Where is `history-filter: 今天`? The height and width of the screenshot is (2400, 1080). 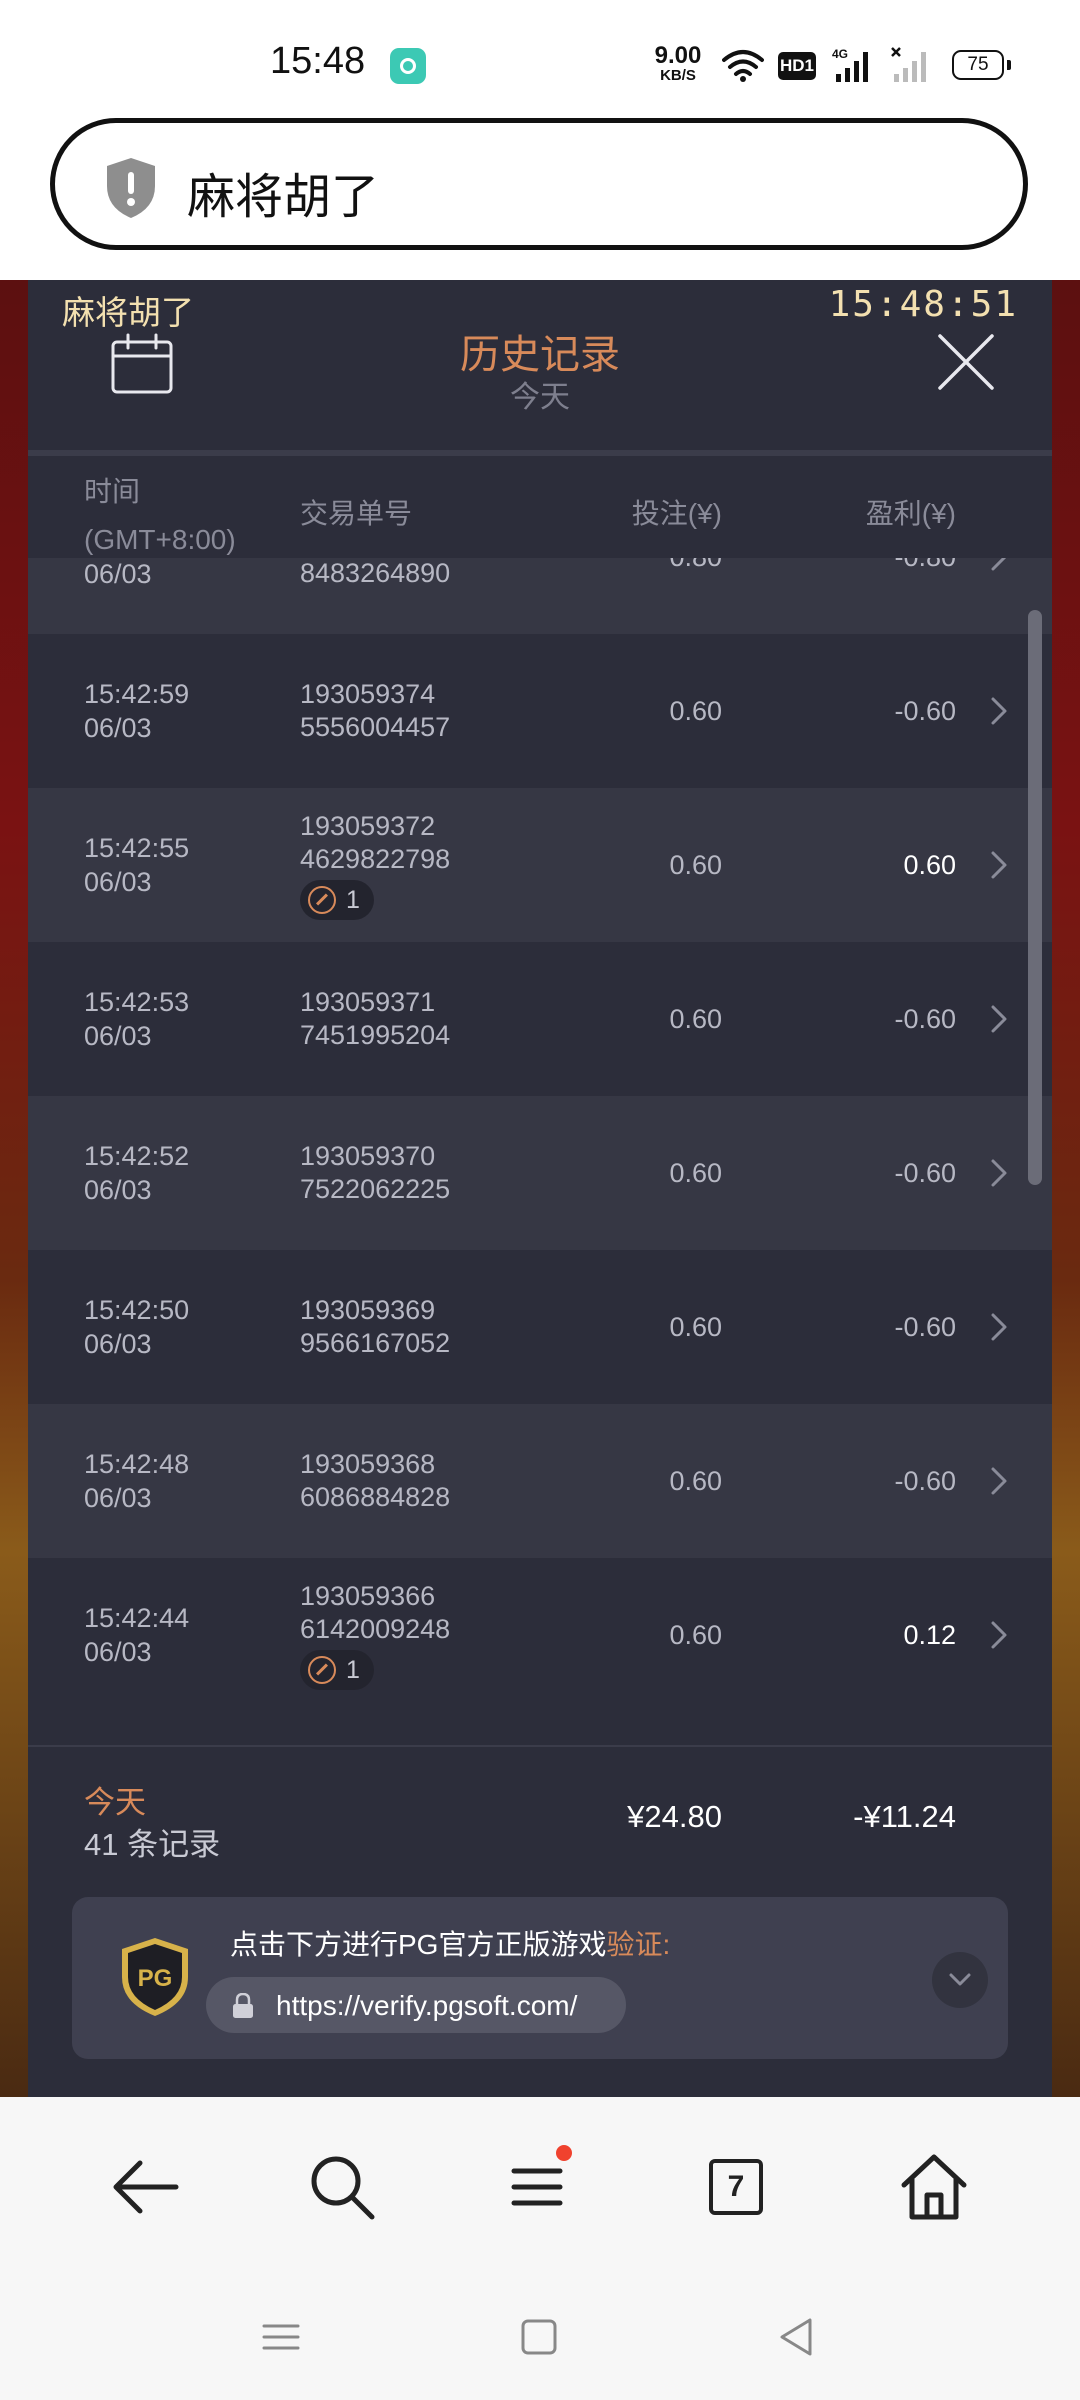
history-filter: 今天 is located at coordinates (540, 394).